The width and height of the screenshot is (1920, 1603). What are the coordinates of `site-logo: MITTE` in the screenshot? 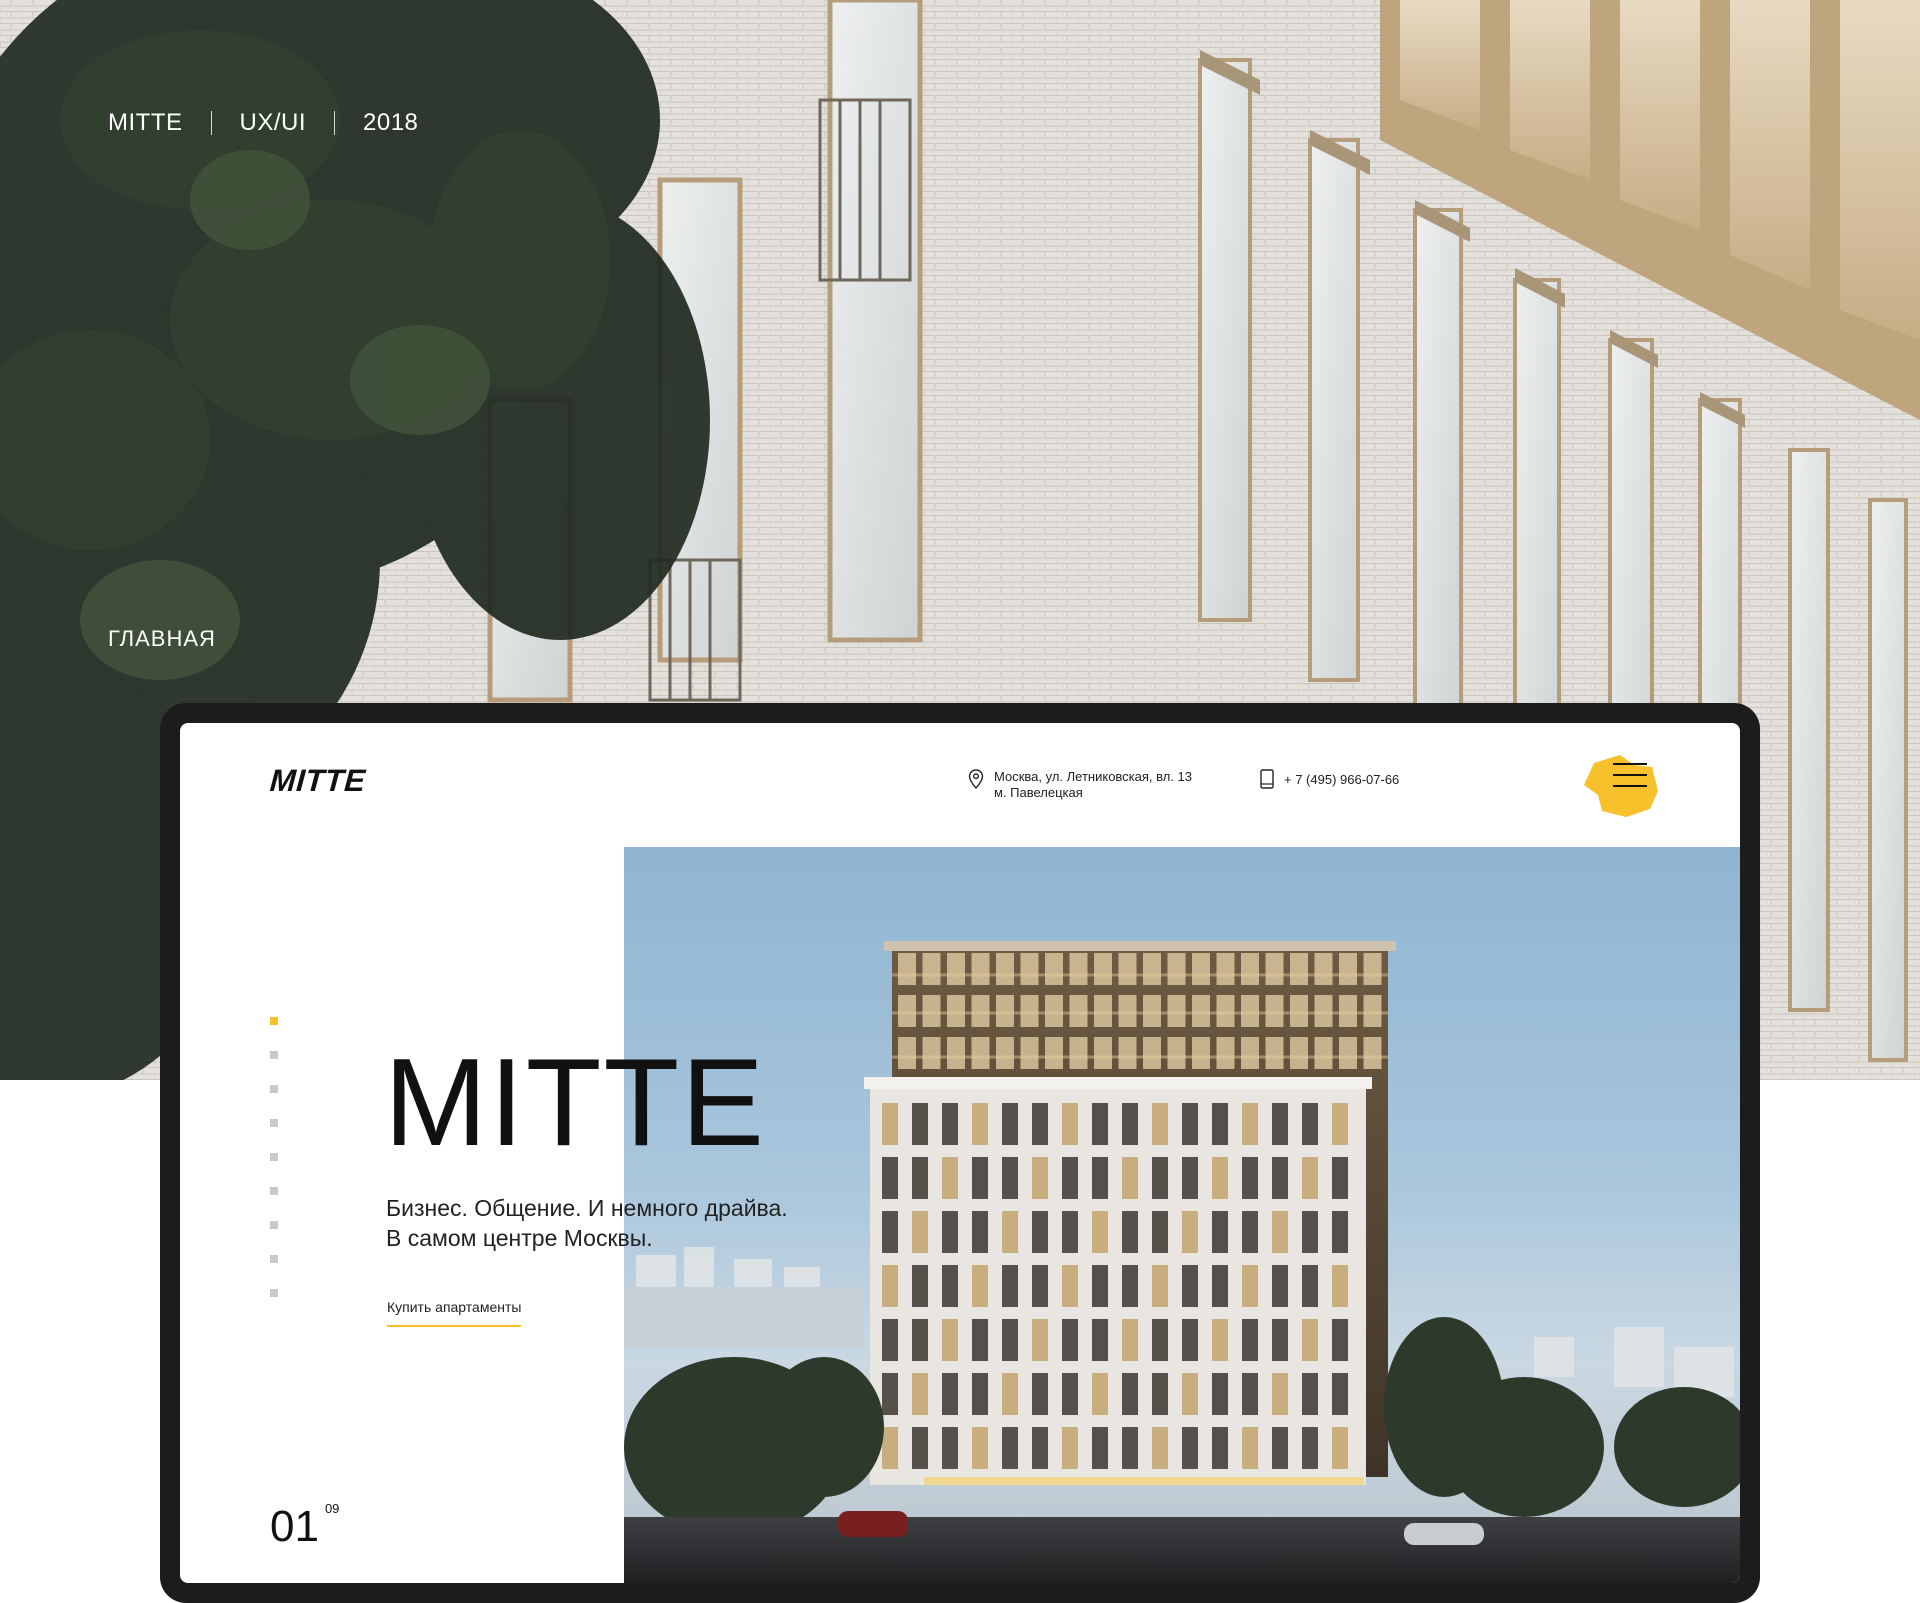 It's located at (318, 781).